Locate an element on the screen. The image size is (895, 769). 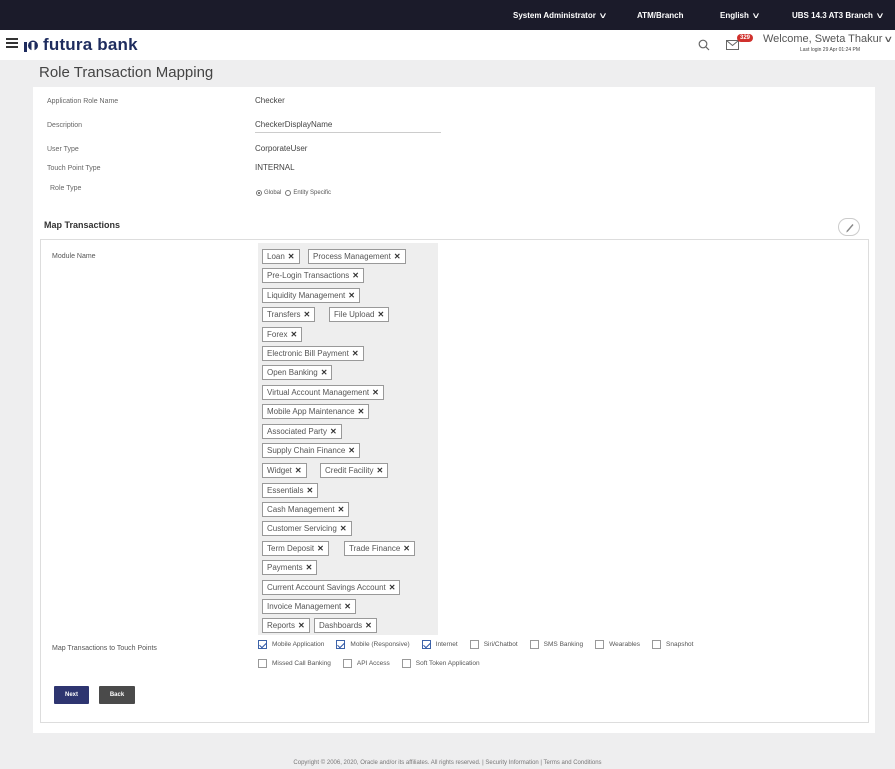
module-chip: Widget ✕ is located at coordinates (284, 470).